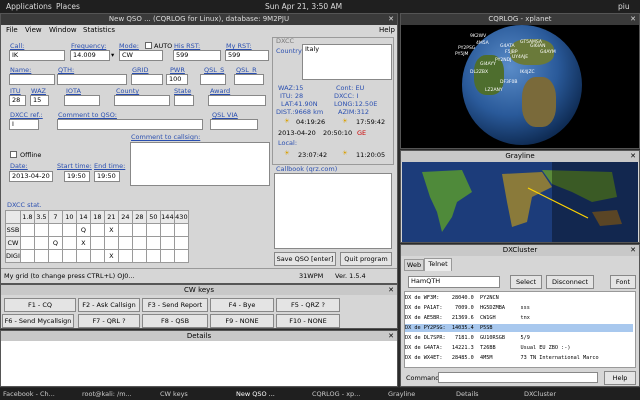 This screenshot has width=640, height=400. I want to click on iota-select, so click(82, 100).